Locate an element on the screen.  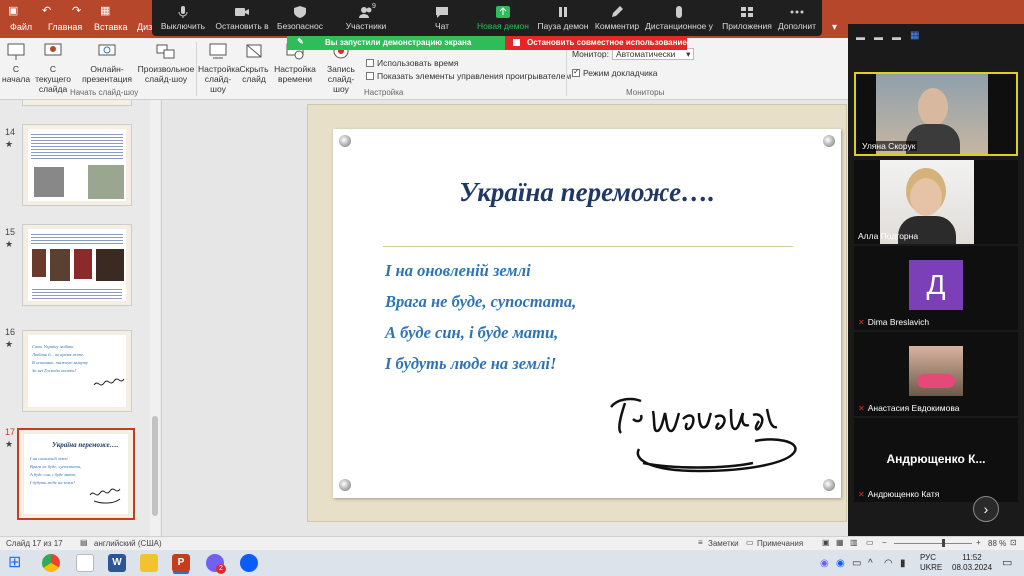
clock: 11:52 08.03.2024 is located at coordinates (972, 563).